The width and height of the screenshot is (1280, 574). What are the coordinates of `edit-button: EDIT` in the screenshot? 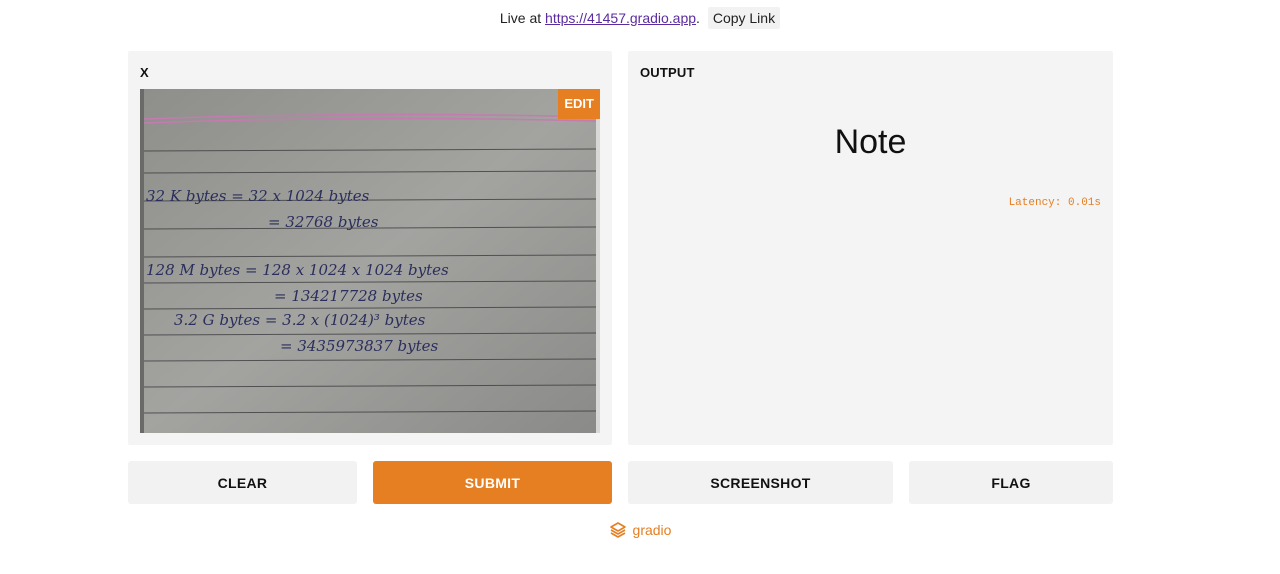 It's located at (579, 104).